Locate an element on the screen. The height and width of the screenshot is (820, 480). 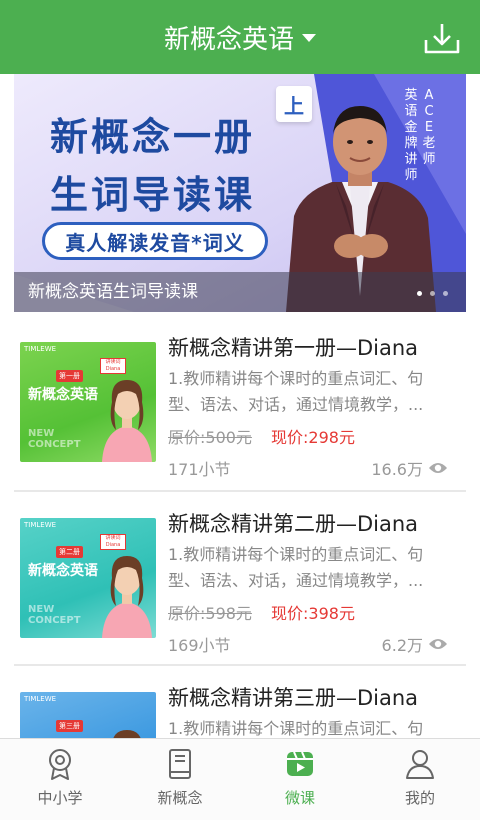
thumbnail-badge: 第一册 is located at coordinates (69, 376).